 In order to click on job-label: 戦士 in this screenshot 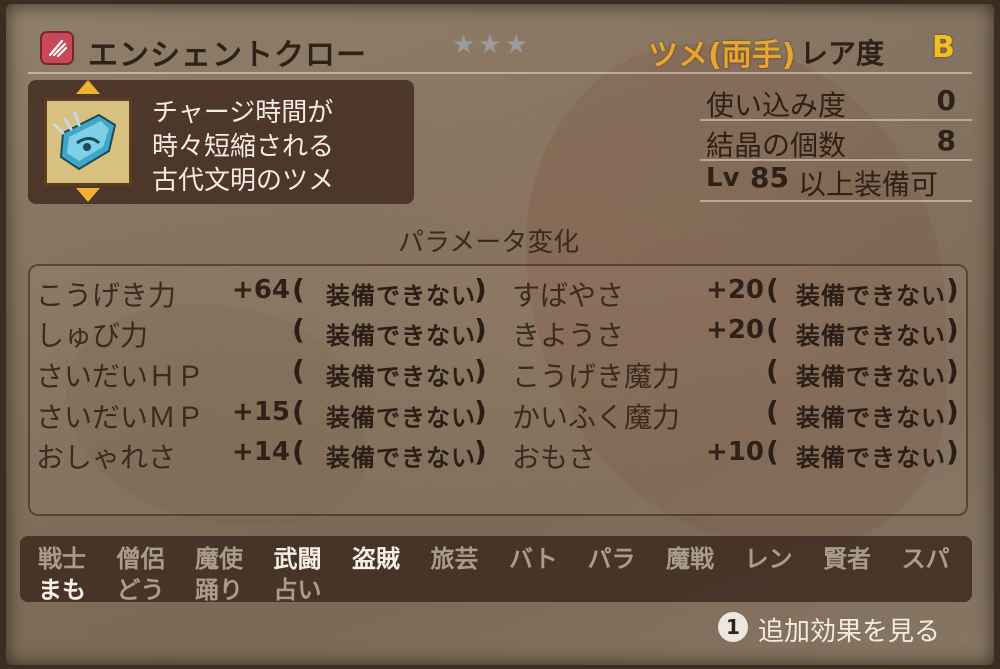, I will do `click(62, 559)`.